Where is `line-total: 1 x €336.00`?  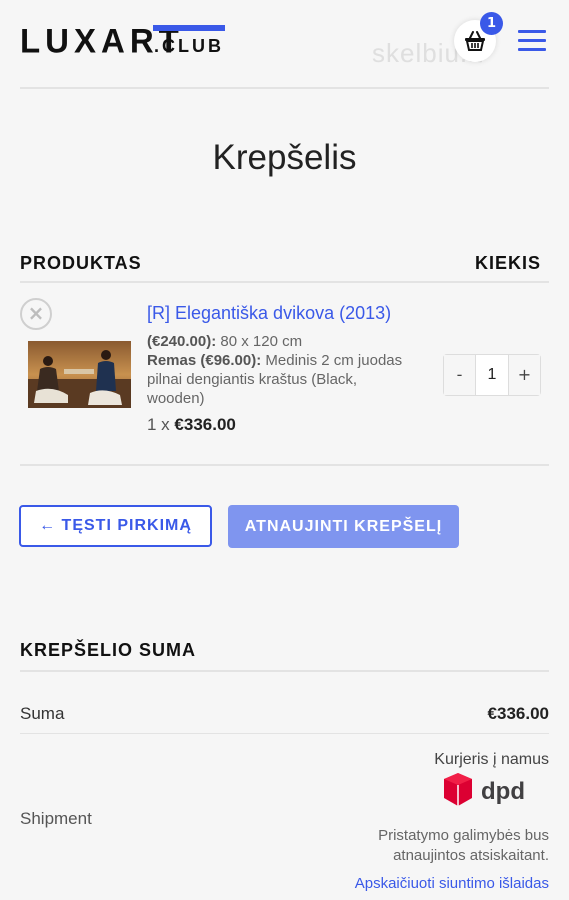 line-total: 1 x €336.00 is located at coordinates (191, 425).